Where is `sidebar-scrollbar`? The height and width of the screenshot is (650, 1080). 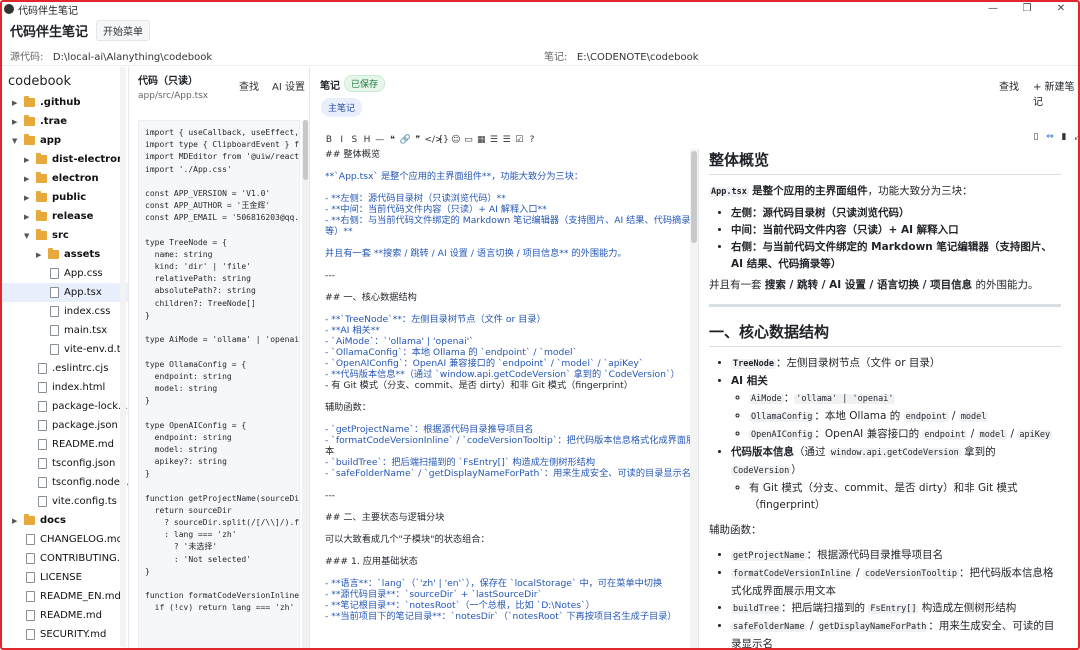 sidebar-scrollbar is located at coordinates (123, 357).